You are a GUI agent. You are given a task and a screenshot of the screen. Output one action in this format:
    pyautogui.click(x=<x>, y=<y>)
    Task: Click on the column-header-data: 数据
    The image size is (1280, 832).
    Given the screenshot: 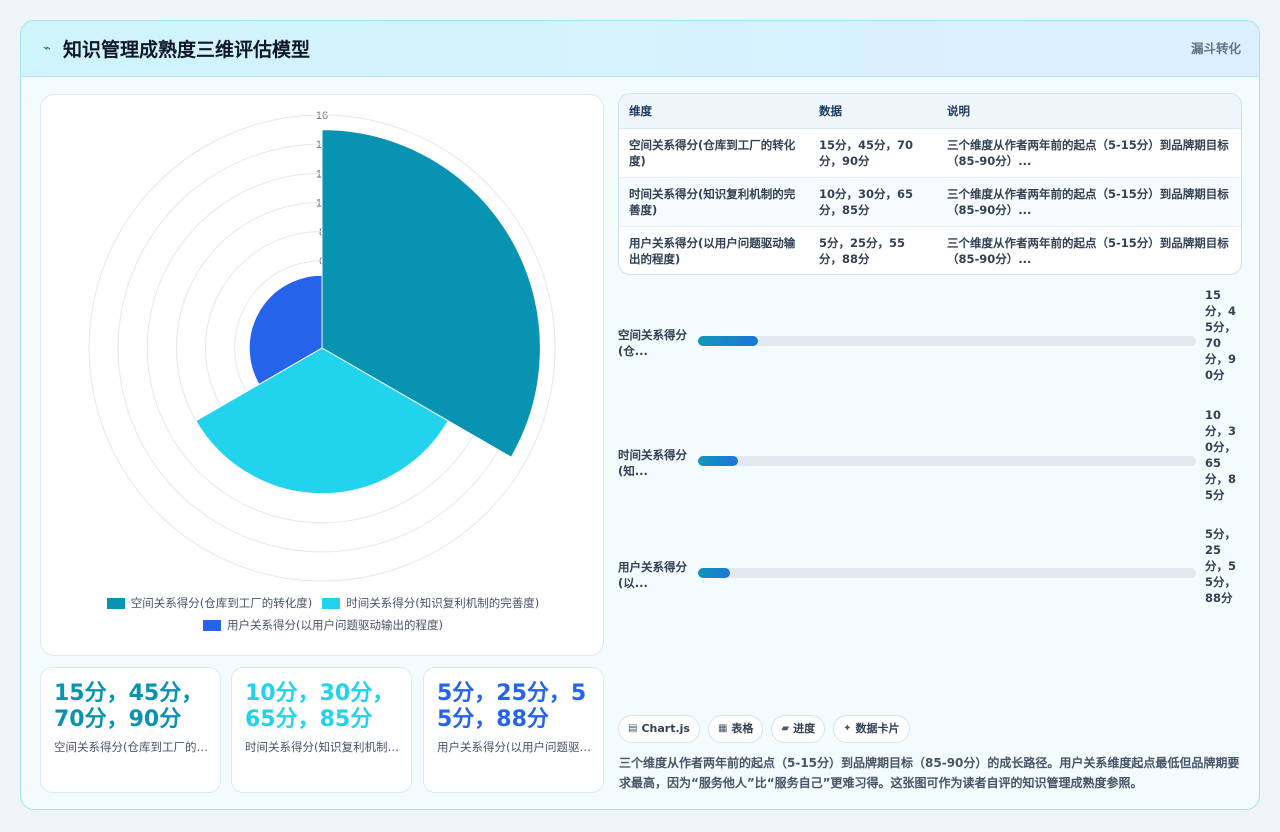 What is the action you would take?
    pyautogui.click(x=873, y=111)
    